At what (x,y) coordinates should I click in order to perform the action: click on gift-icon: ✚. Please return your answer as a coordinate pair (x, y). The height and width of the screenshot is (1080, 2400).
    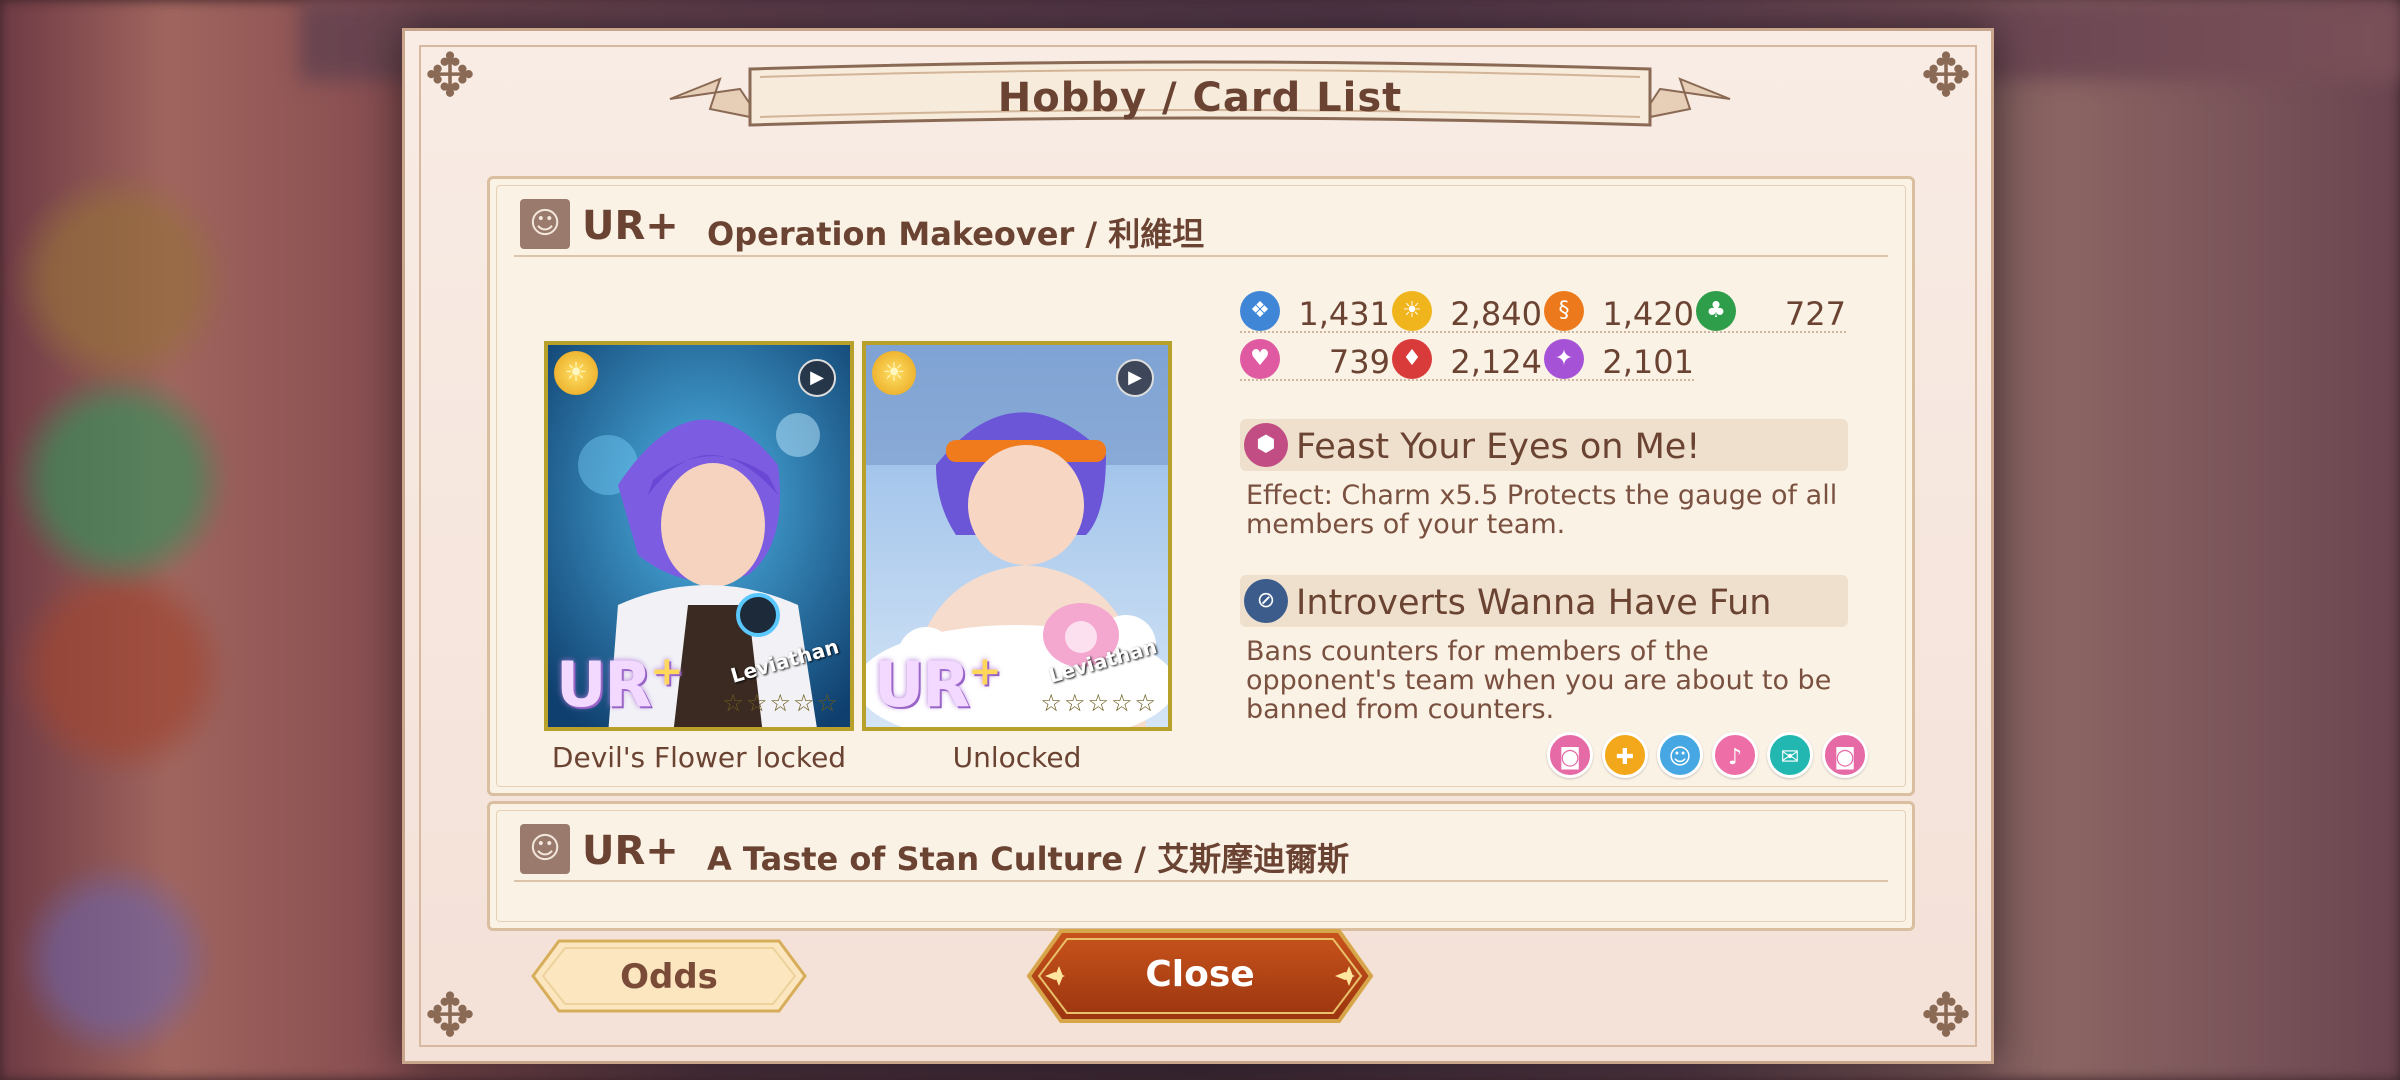
    Looking at the image, I should click on (1625, 755).